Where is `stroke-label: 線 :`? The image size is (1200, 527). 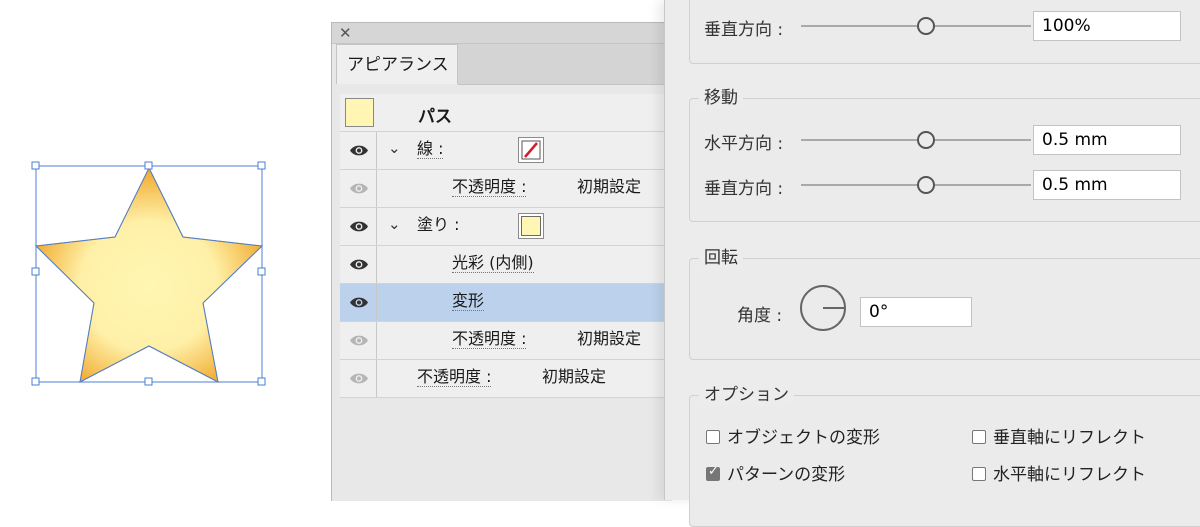 stroke-label: 線 : is located at coordinates (430, 149).